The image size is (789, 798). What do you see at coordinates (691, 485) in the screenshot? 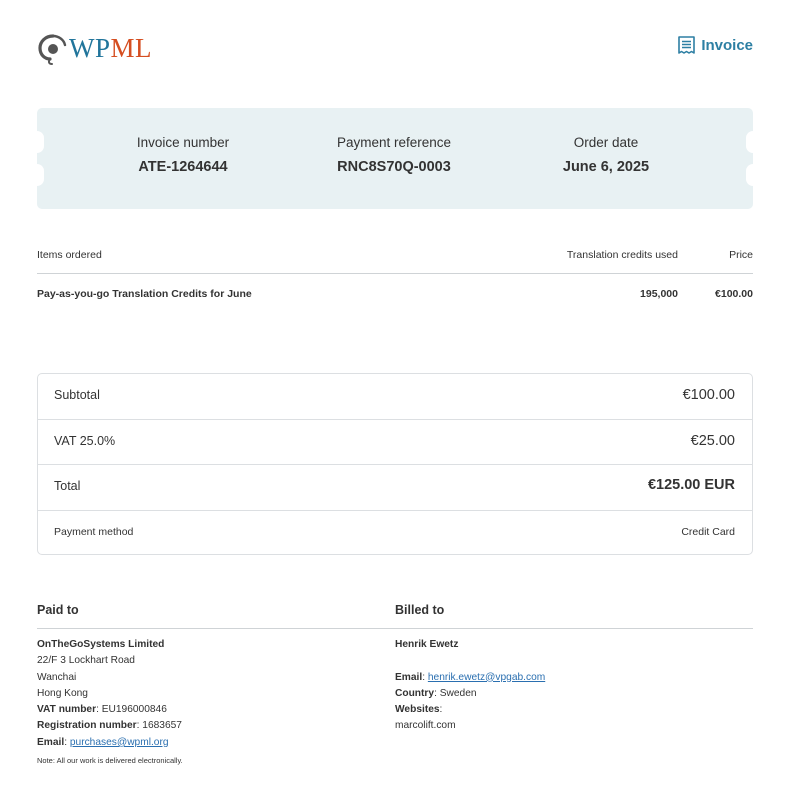
I see `total-value: €125.00 EUR` at bounding box center [691, 485].